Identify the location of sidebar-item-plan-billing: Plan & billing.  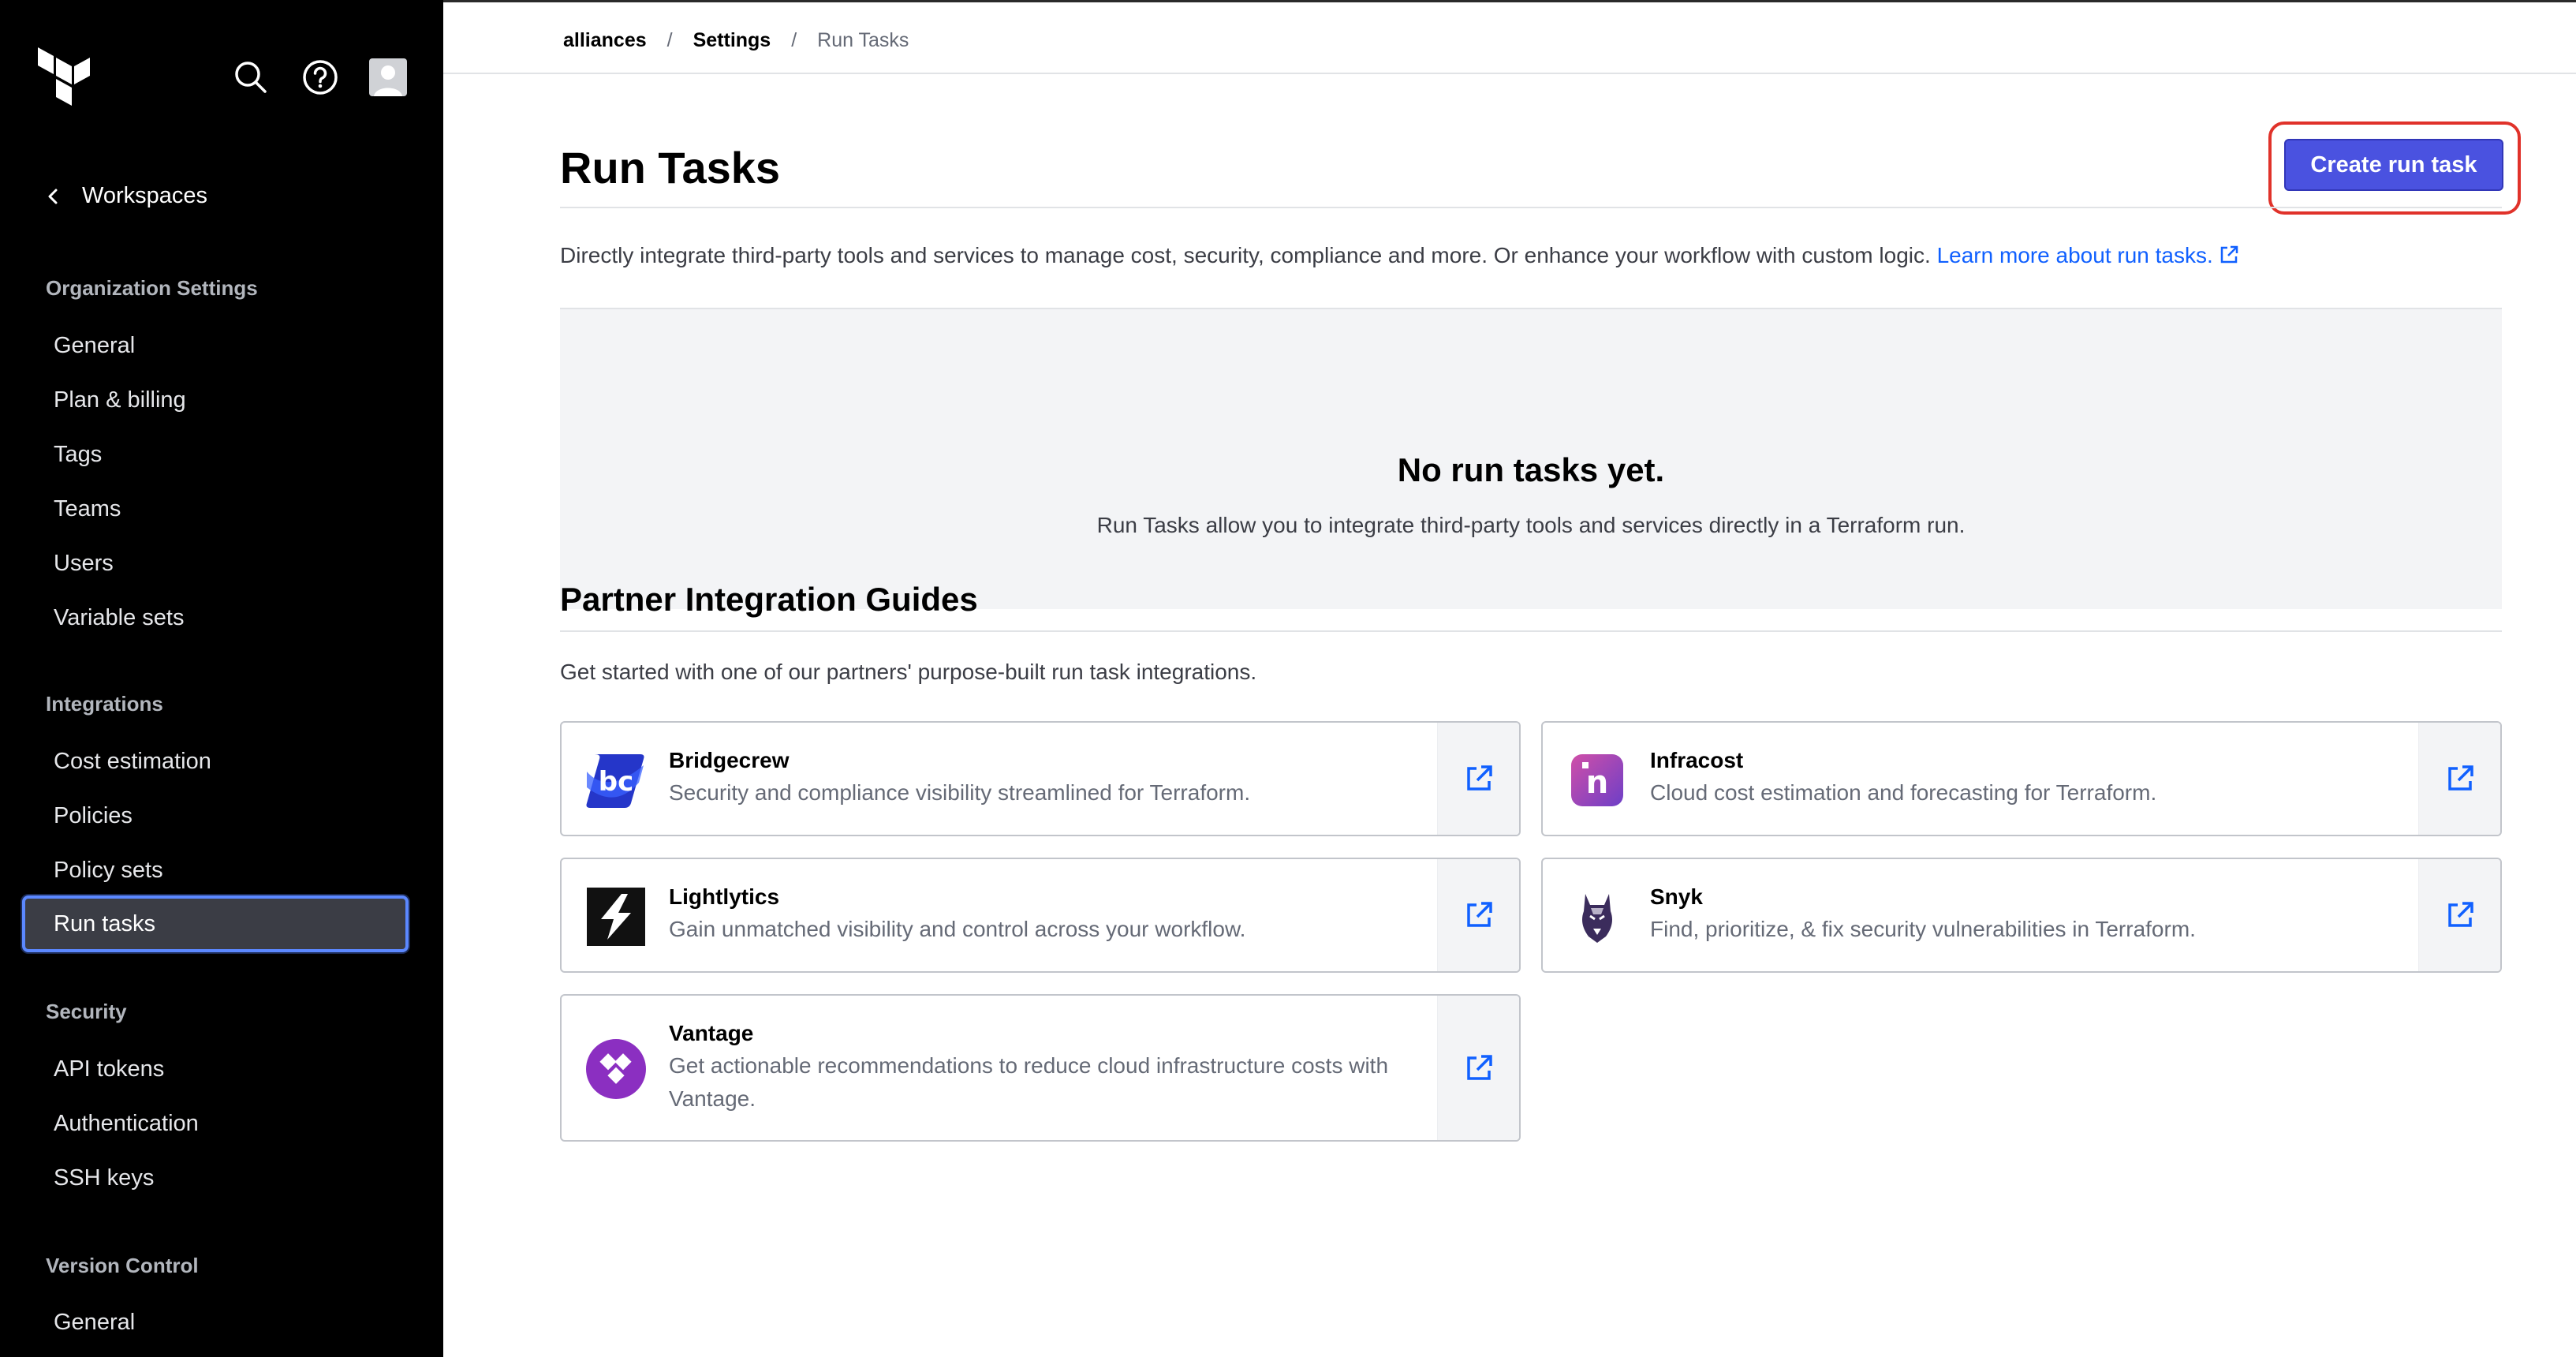
(215, 400).